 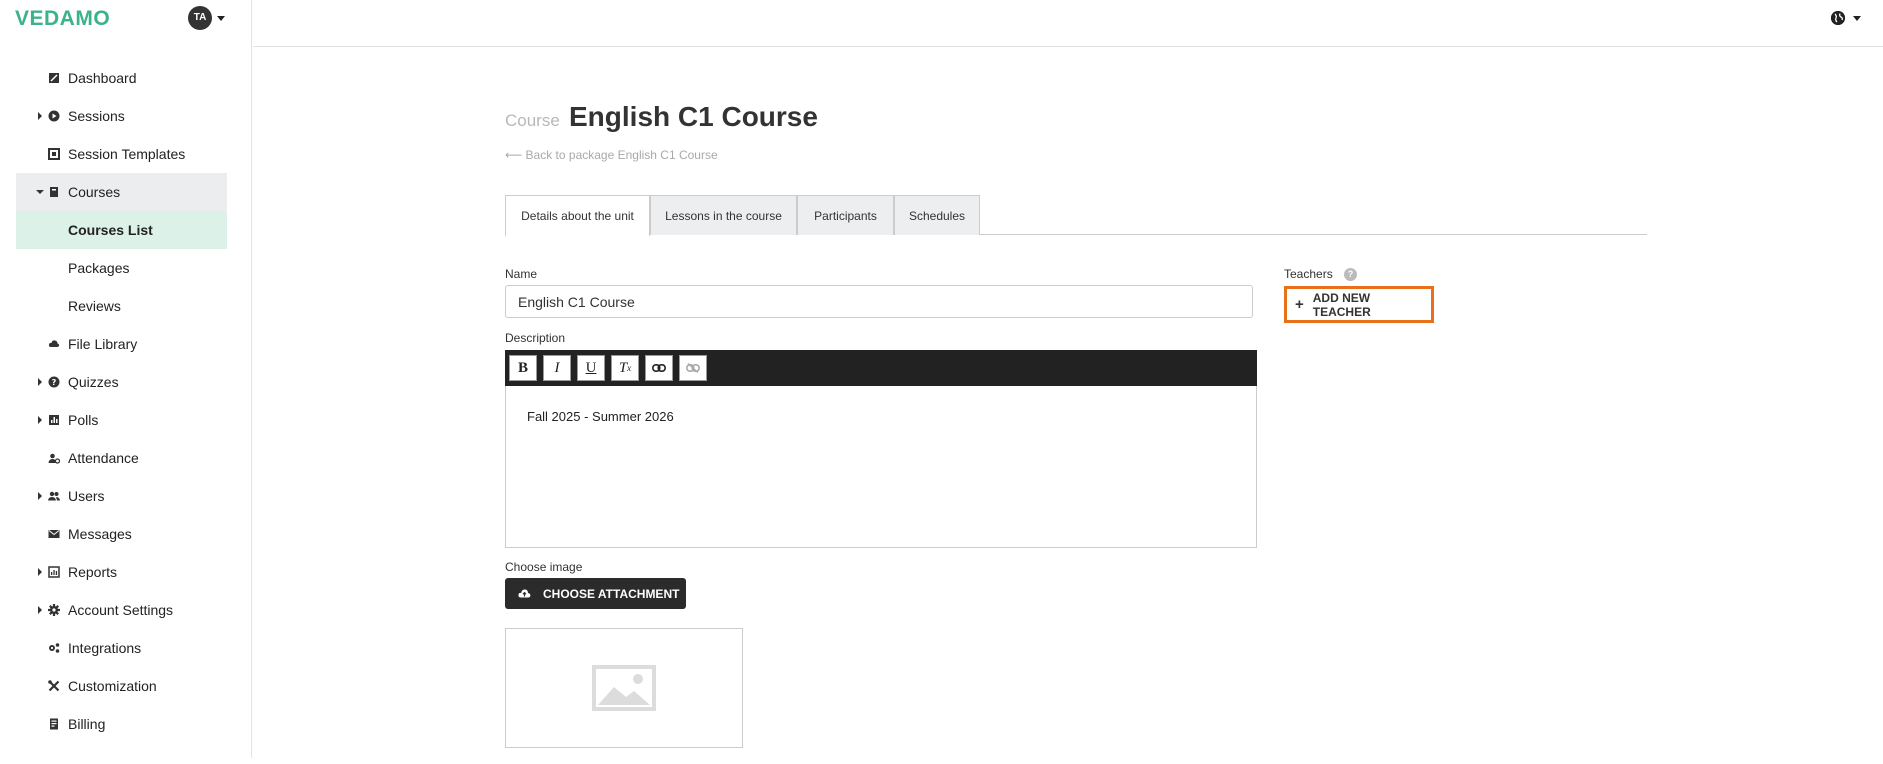 I want to click on top-bar, so click(x=1068, y=23).